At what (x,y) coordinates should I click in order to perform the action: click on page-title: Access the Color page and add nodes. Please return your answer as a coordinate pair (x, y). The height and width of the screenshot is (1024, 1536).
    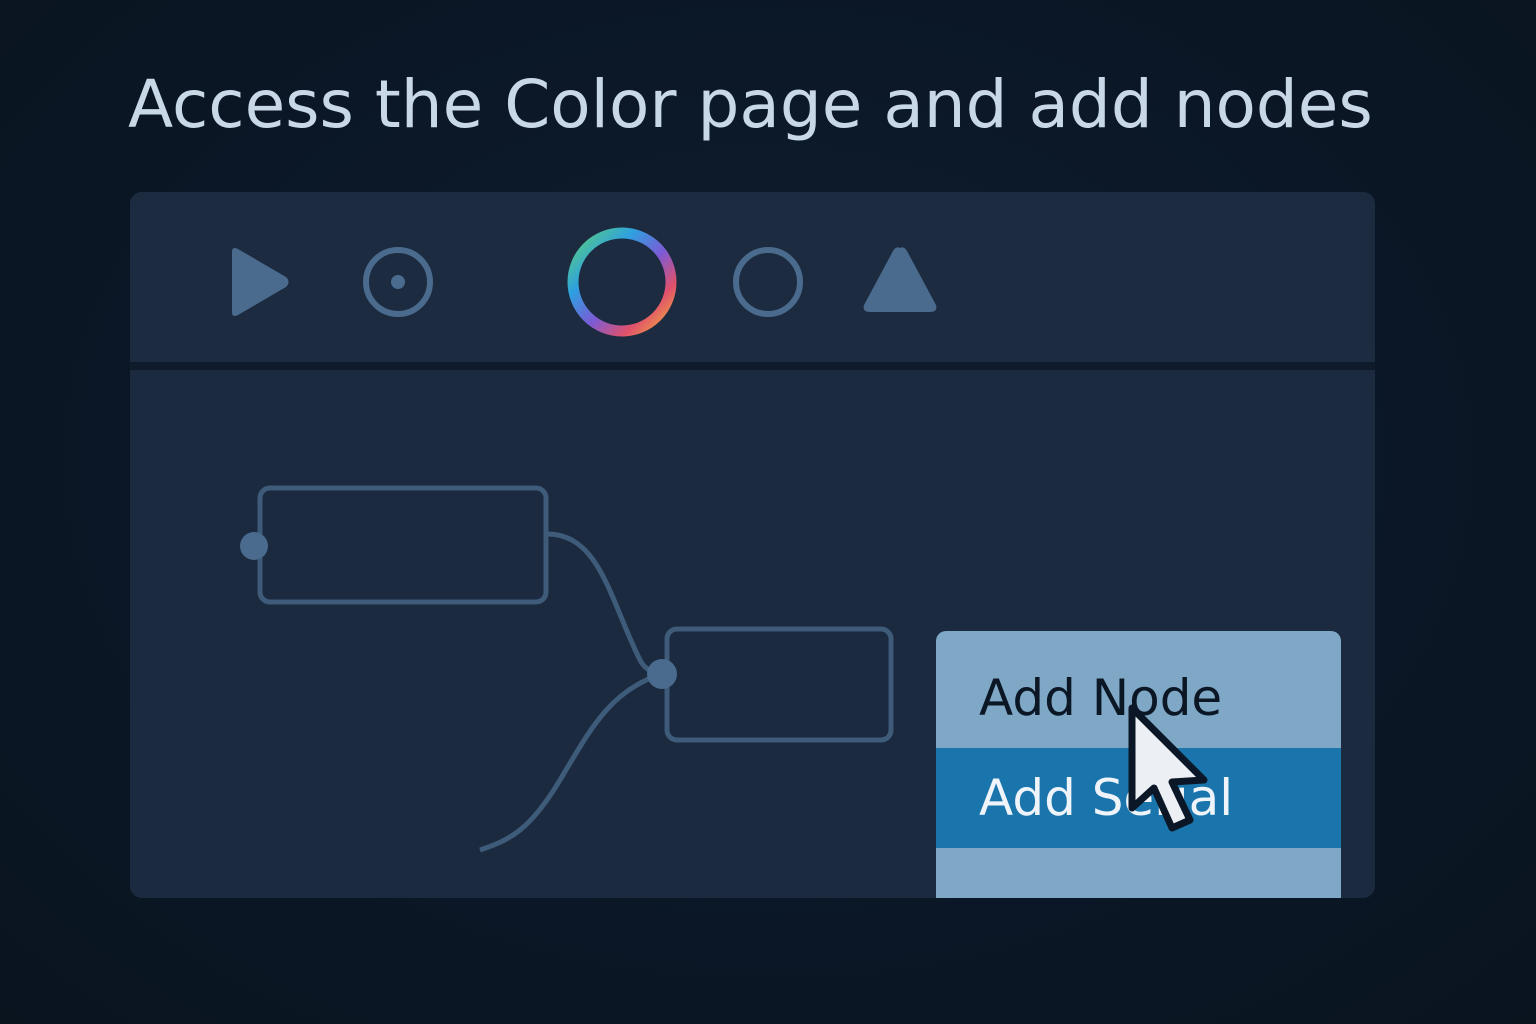
    Looking at the image, I should click on (750, 104).